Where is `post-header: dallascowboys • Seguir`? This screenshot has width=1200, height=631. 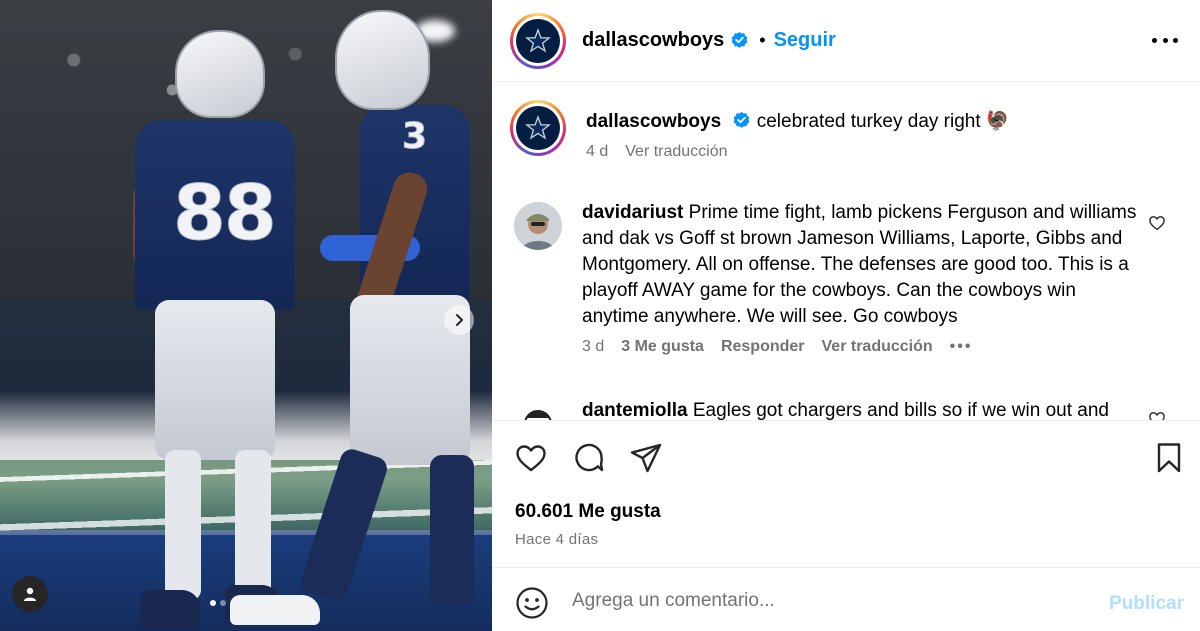
post-header: dallascowboys • Seguir is located at coordinates (846, 41).